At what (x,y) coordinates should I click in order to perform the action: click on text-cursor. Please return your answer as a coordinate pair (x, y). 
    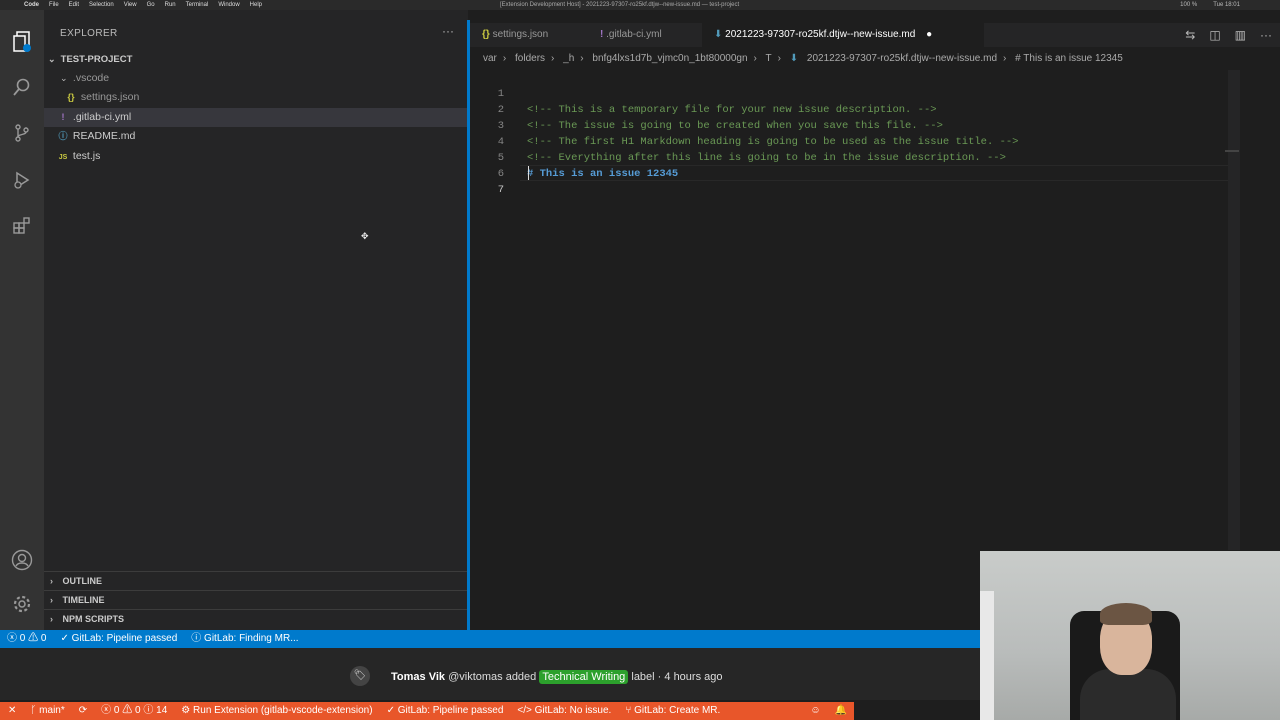
    Looking at the image, I should click on (528, 173).